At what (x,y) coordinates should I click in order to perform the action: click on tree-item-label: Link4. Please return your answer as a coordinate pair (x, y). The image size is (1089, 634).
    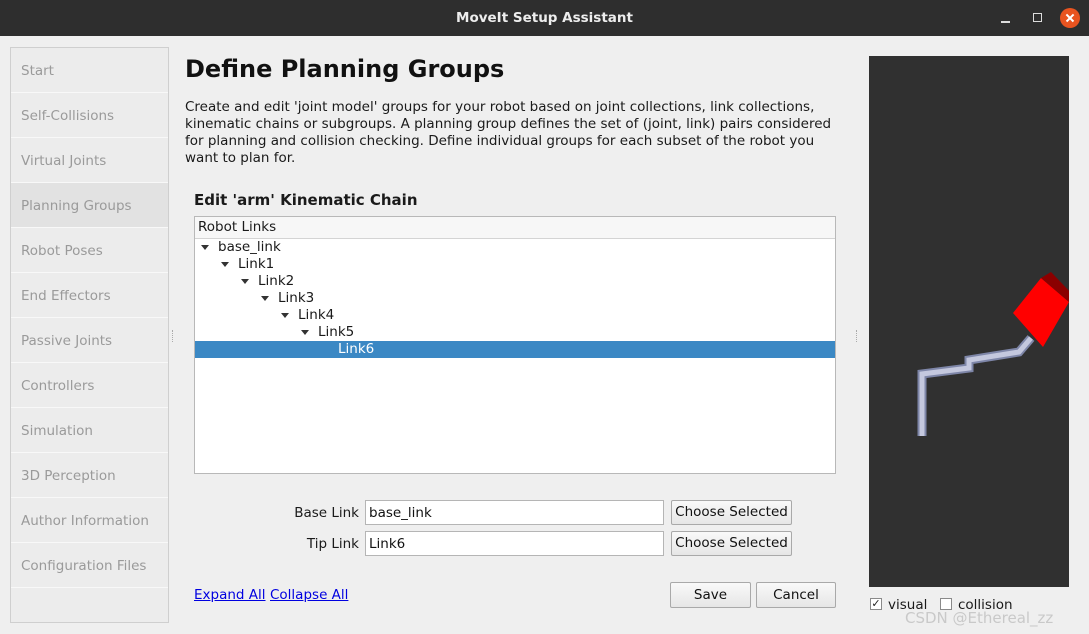
    Looking at the image, I should click on (316, 315).